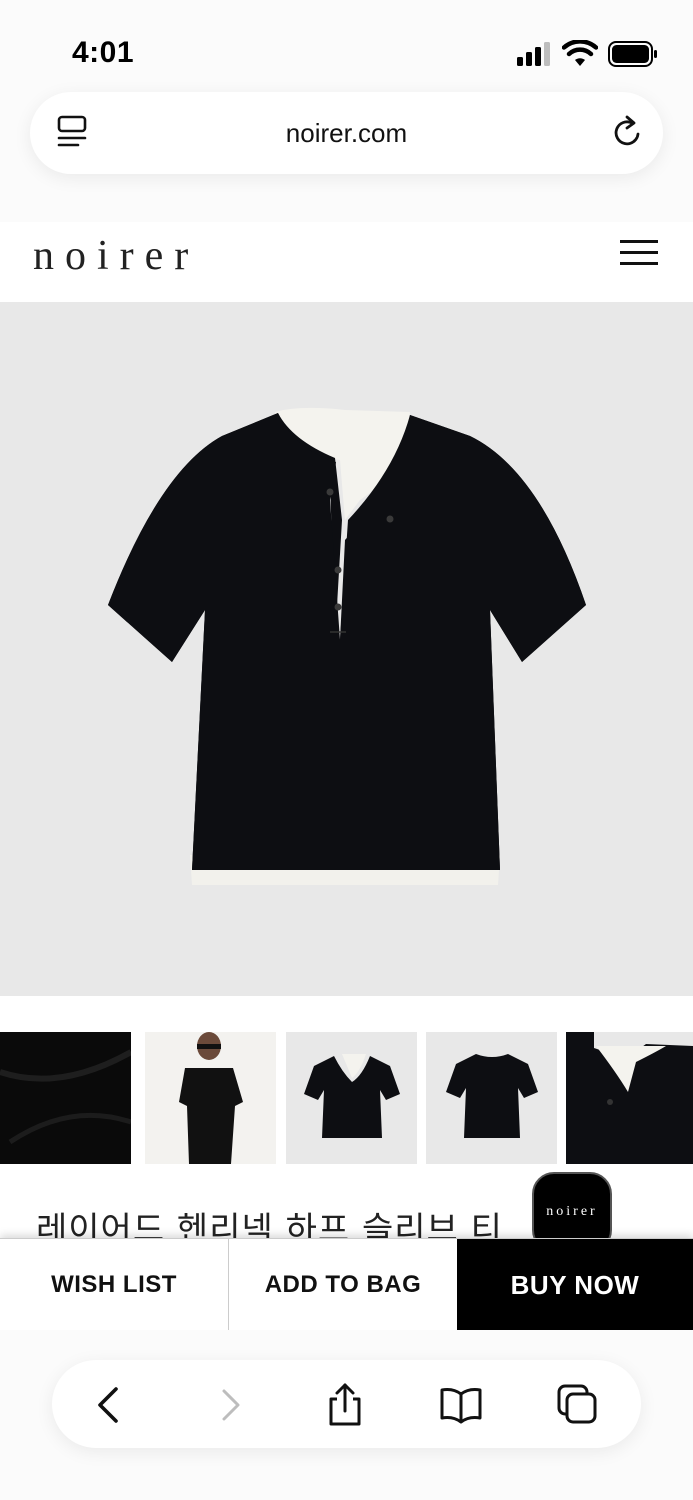 The width and height of the screenshot is (693, 1500). I want to click on thumbnail-strip, so click(346, 1098).